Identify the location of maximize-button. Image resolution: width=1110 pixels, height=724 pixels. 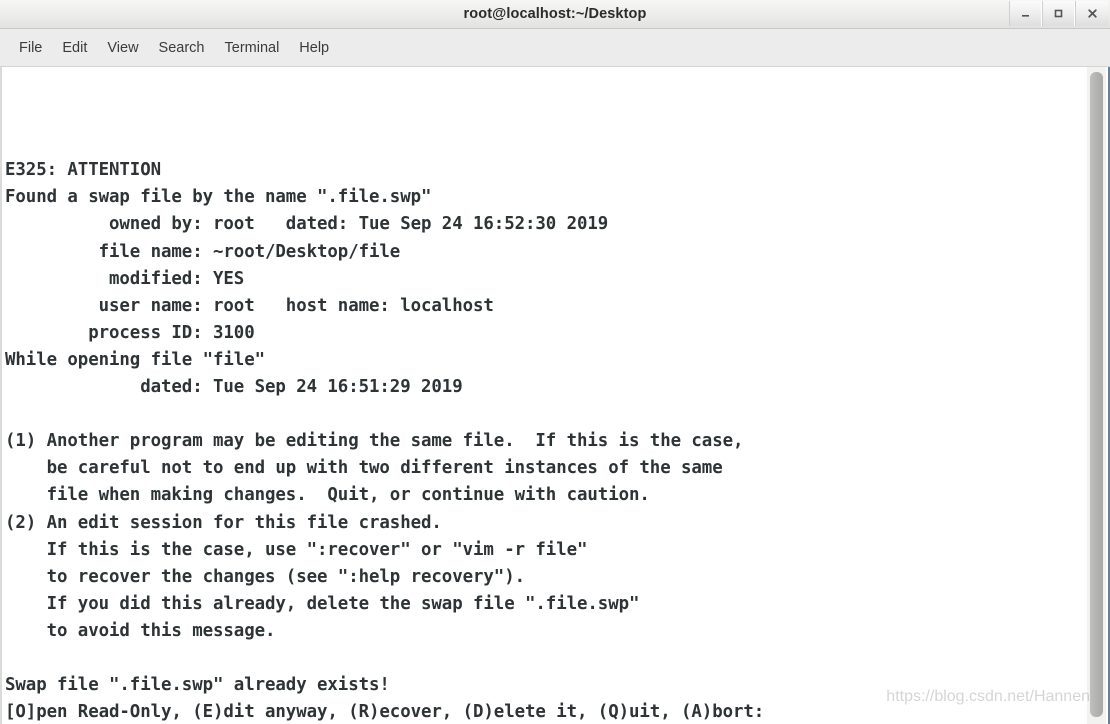
(1058, 13).